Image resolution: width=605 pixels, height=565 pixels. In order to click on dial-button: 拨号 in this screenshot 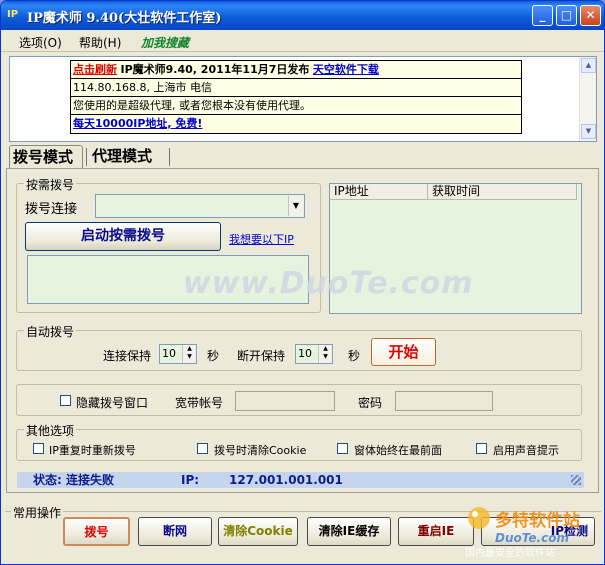, I will do `click(96, 531)`.